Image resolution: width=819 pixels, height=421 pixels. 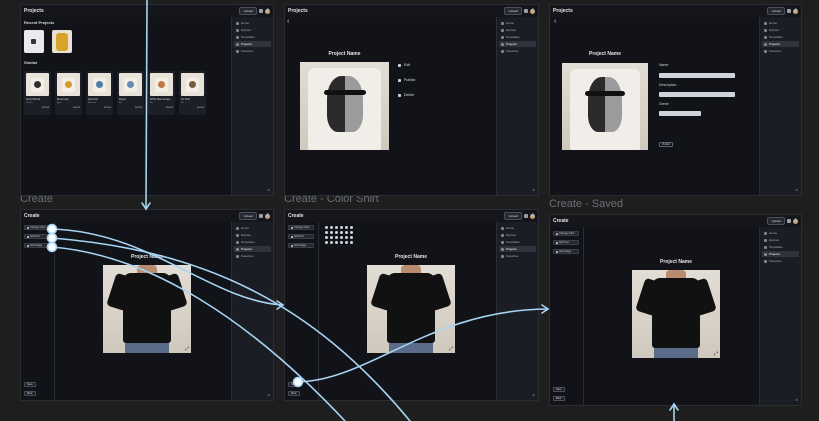 What do you see at coordinates (680, 113) in the screenshot?
I see `genre-select` at bounding box center [680, 113].